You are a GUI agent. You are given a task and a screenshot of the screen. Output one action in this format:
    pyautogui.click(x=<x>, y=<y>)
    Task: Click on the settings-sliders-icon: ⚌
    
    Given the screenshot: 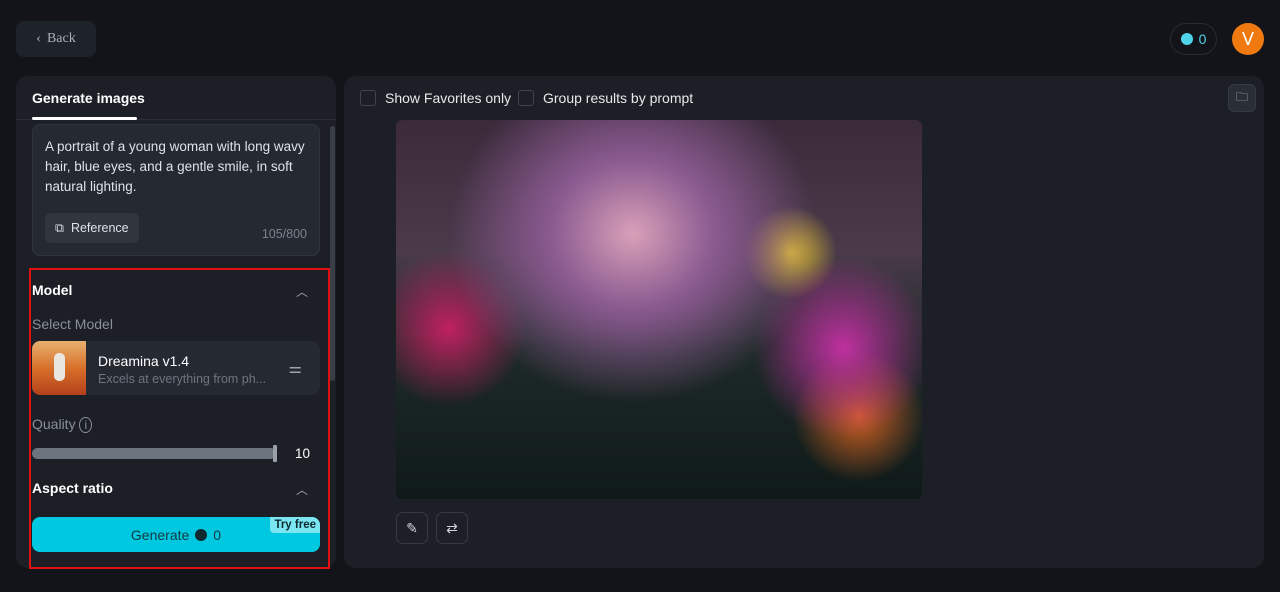 What is the action you would take?
    pyautogui.click(x=295, y=368)
    